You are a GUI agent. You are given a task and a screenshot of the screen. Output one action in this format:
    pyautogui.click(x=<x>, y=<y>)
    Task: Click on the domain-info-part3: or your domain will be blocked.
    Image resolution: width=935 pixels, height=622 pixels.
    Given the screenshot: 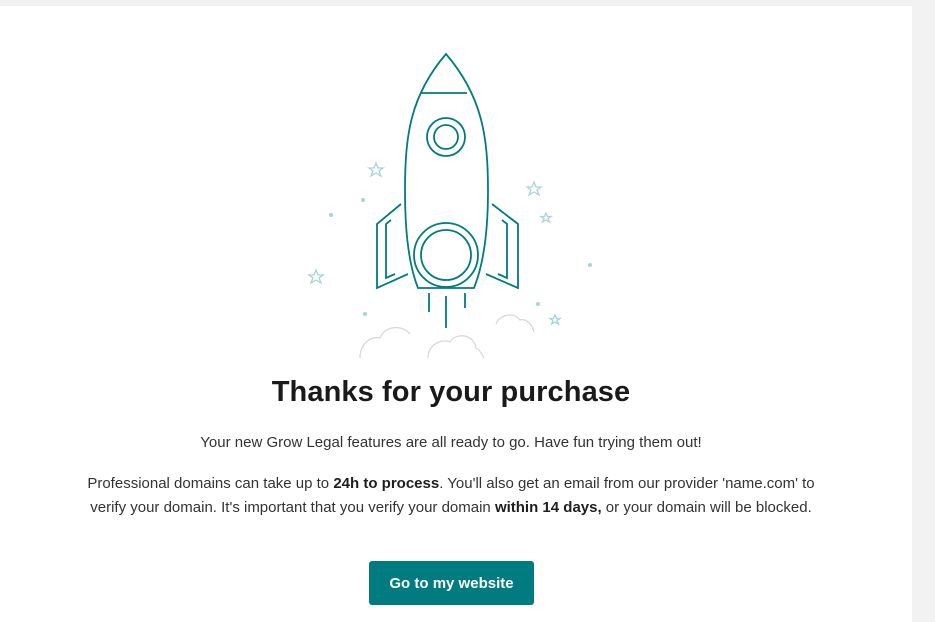 What is the action you would take?
    pyautogui.click(x=706, y=507)
    